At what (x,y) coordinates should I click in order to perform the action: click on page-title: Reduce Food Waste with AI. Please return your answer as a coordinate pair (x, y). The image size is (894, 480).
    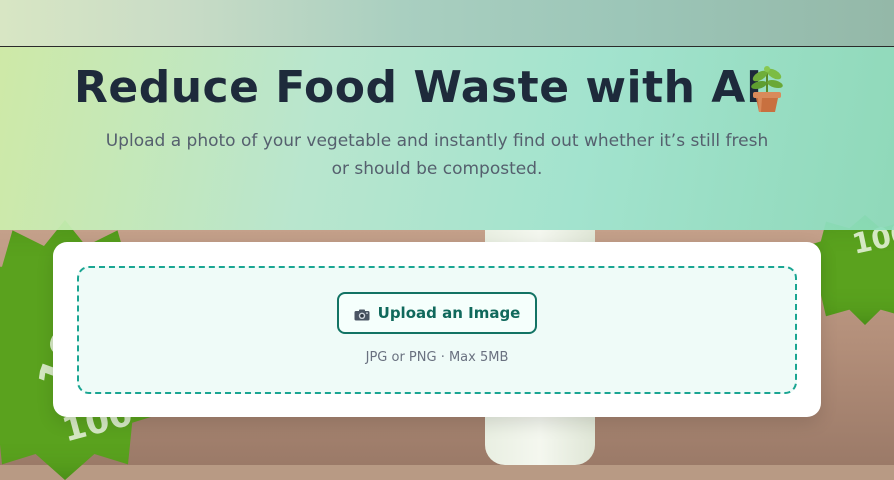
    Looking at the image, I should click on (418, 87).